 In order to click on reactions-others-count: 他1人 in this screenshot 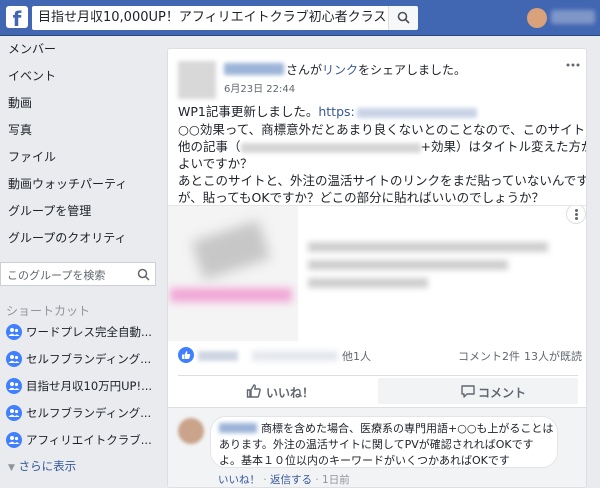, I will do `click(356, 356)`.